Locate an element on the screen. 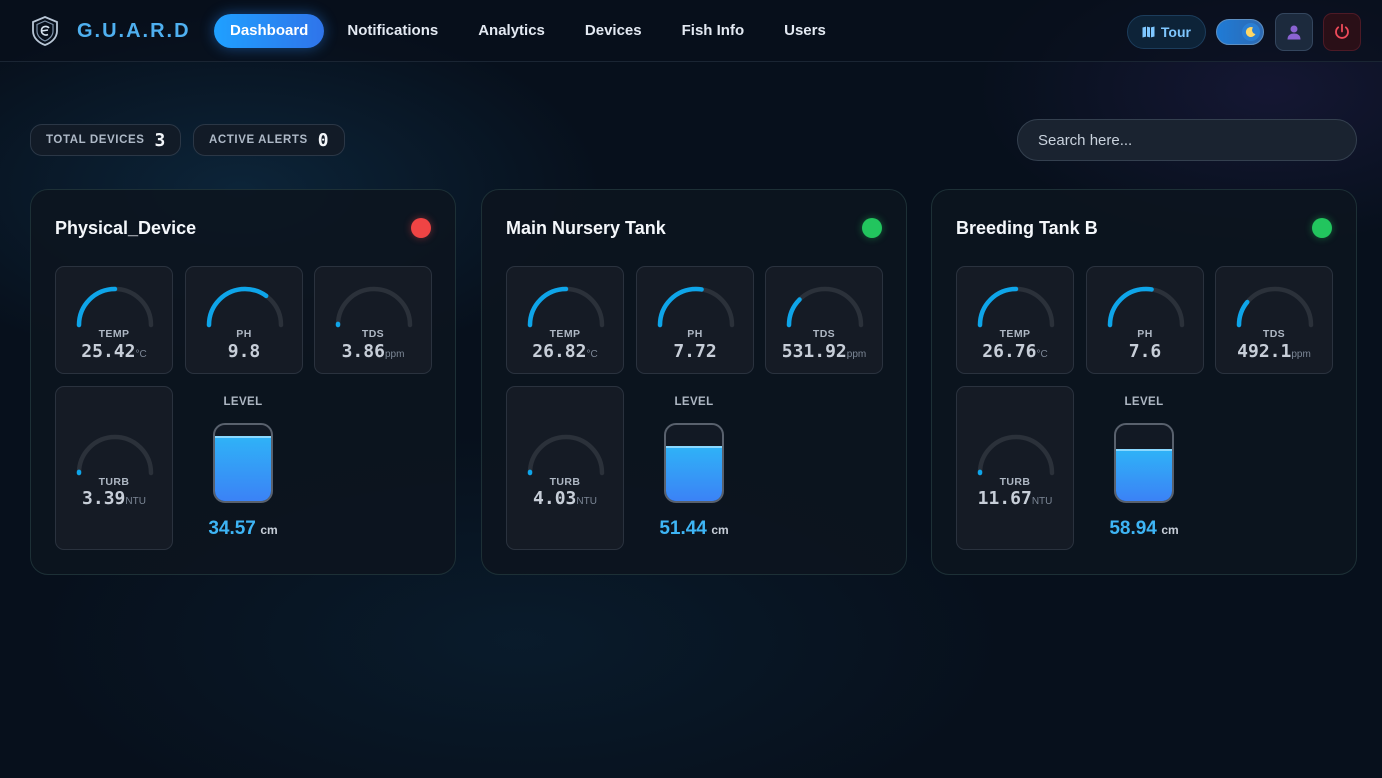 This screenshot has height=778, width=1382. turb-gauge: TURB 11.67NTU is located at coordinates (1015, 468).